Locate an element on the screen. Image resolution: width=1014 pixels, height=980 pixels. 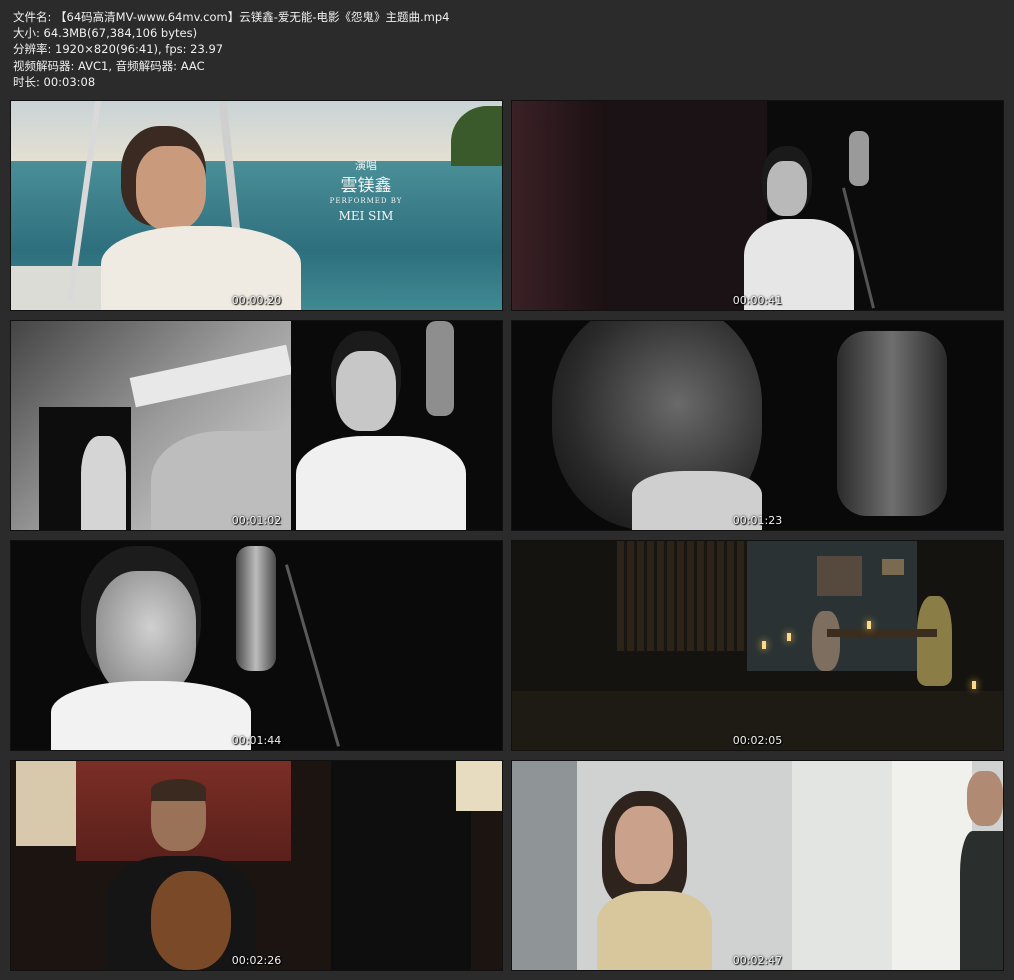
credit-line-4: MEI SIM is located at coordinates (366, 216).